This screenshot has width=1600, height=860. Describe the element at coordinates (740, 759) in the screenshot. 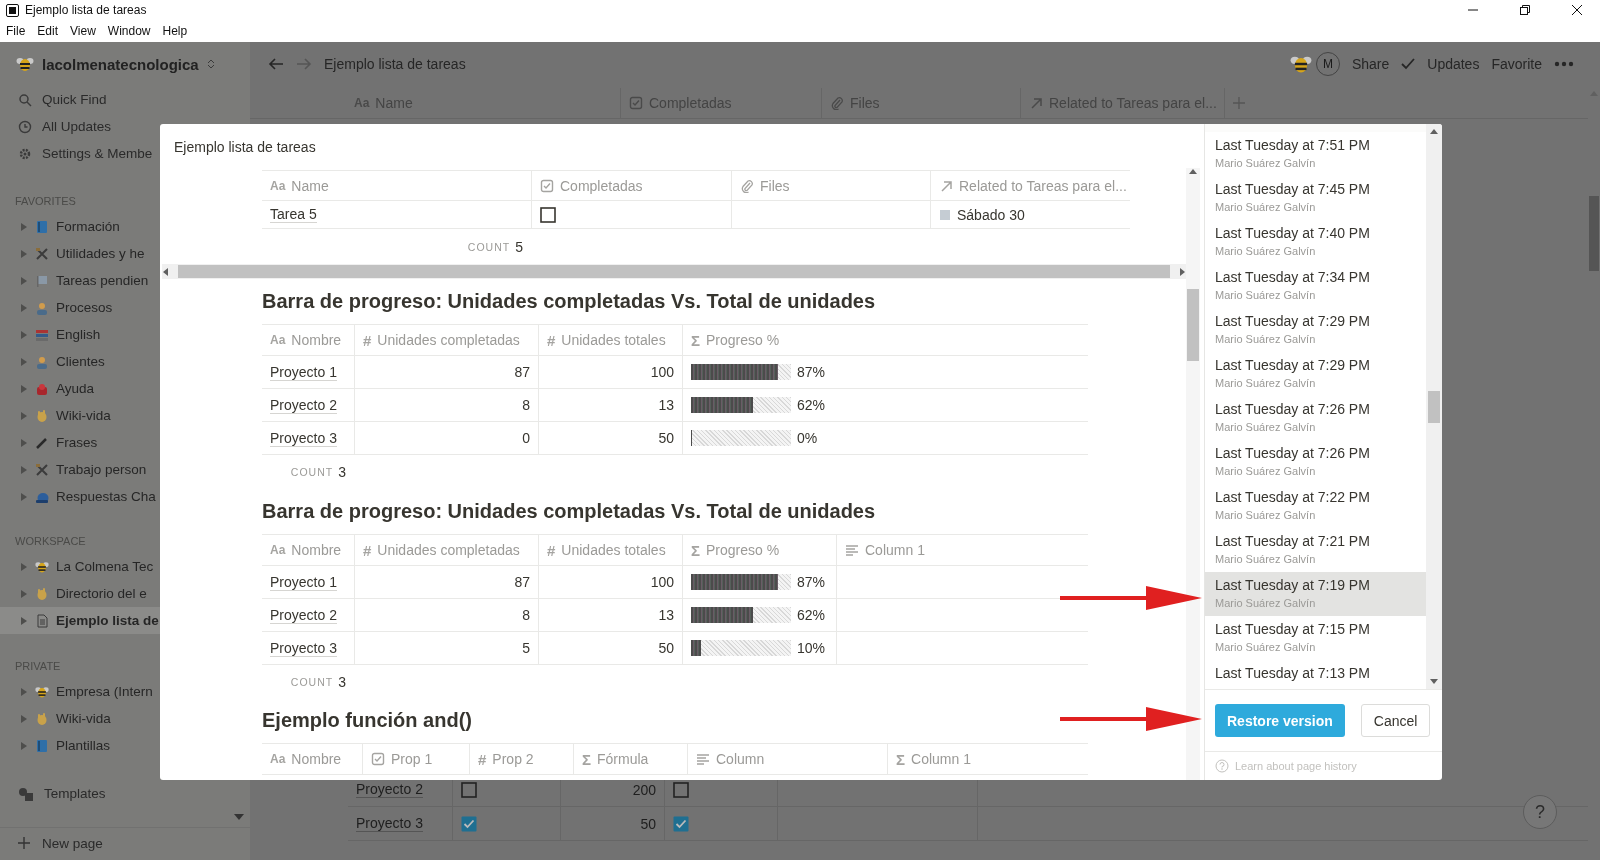

I see `column-header: Column` at that location.